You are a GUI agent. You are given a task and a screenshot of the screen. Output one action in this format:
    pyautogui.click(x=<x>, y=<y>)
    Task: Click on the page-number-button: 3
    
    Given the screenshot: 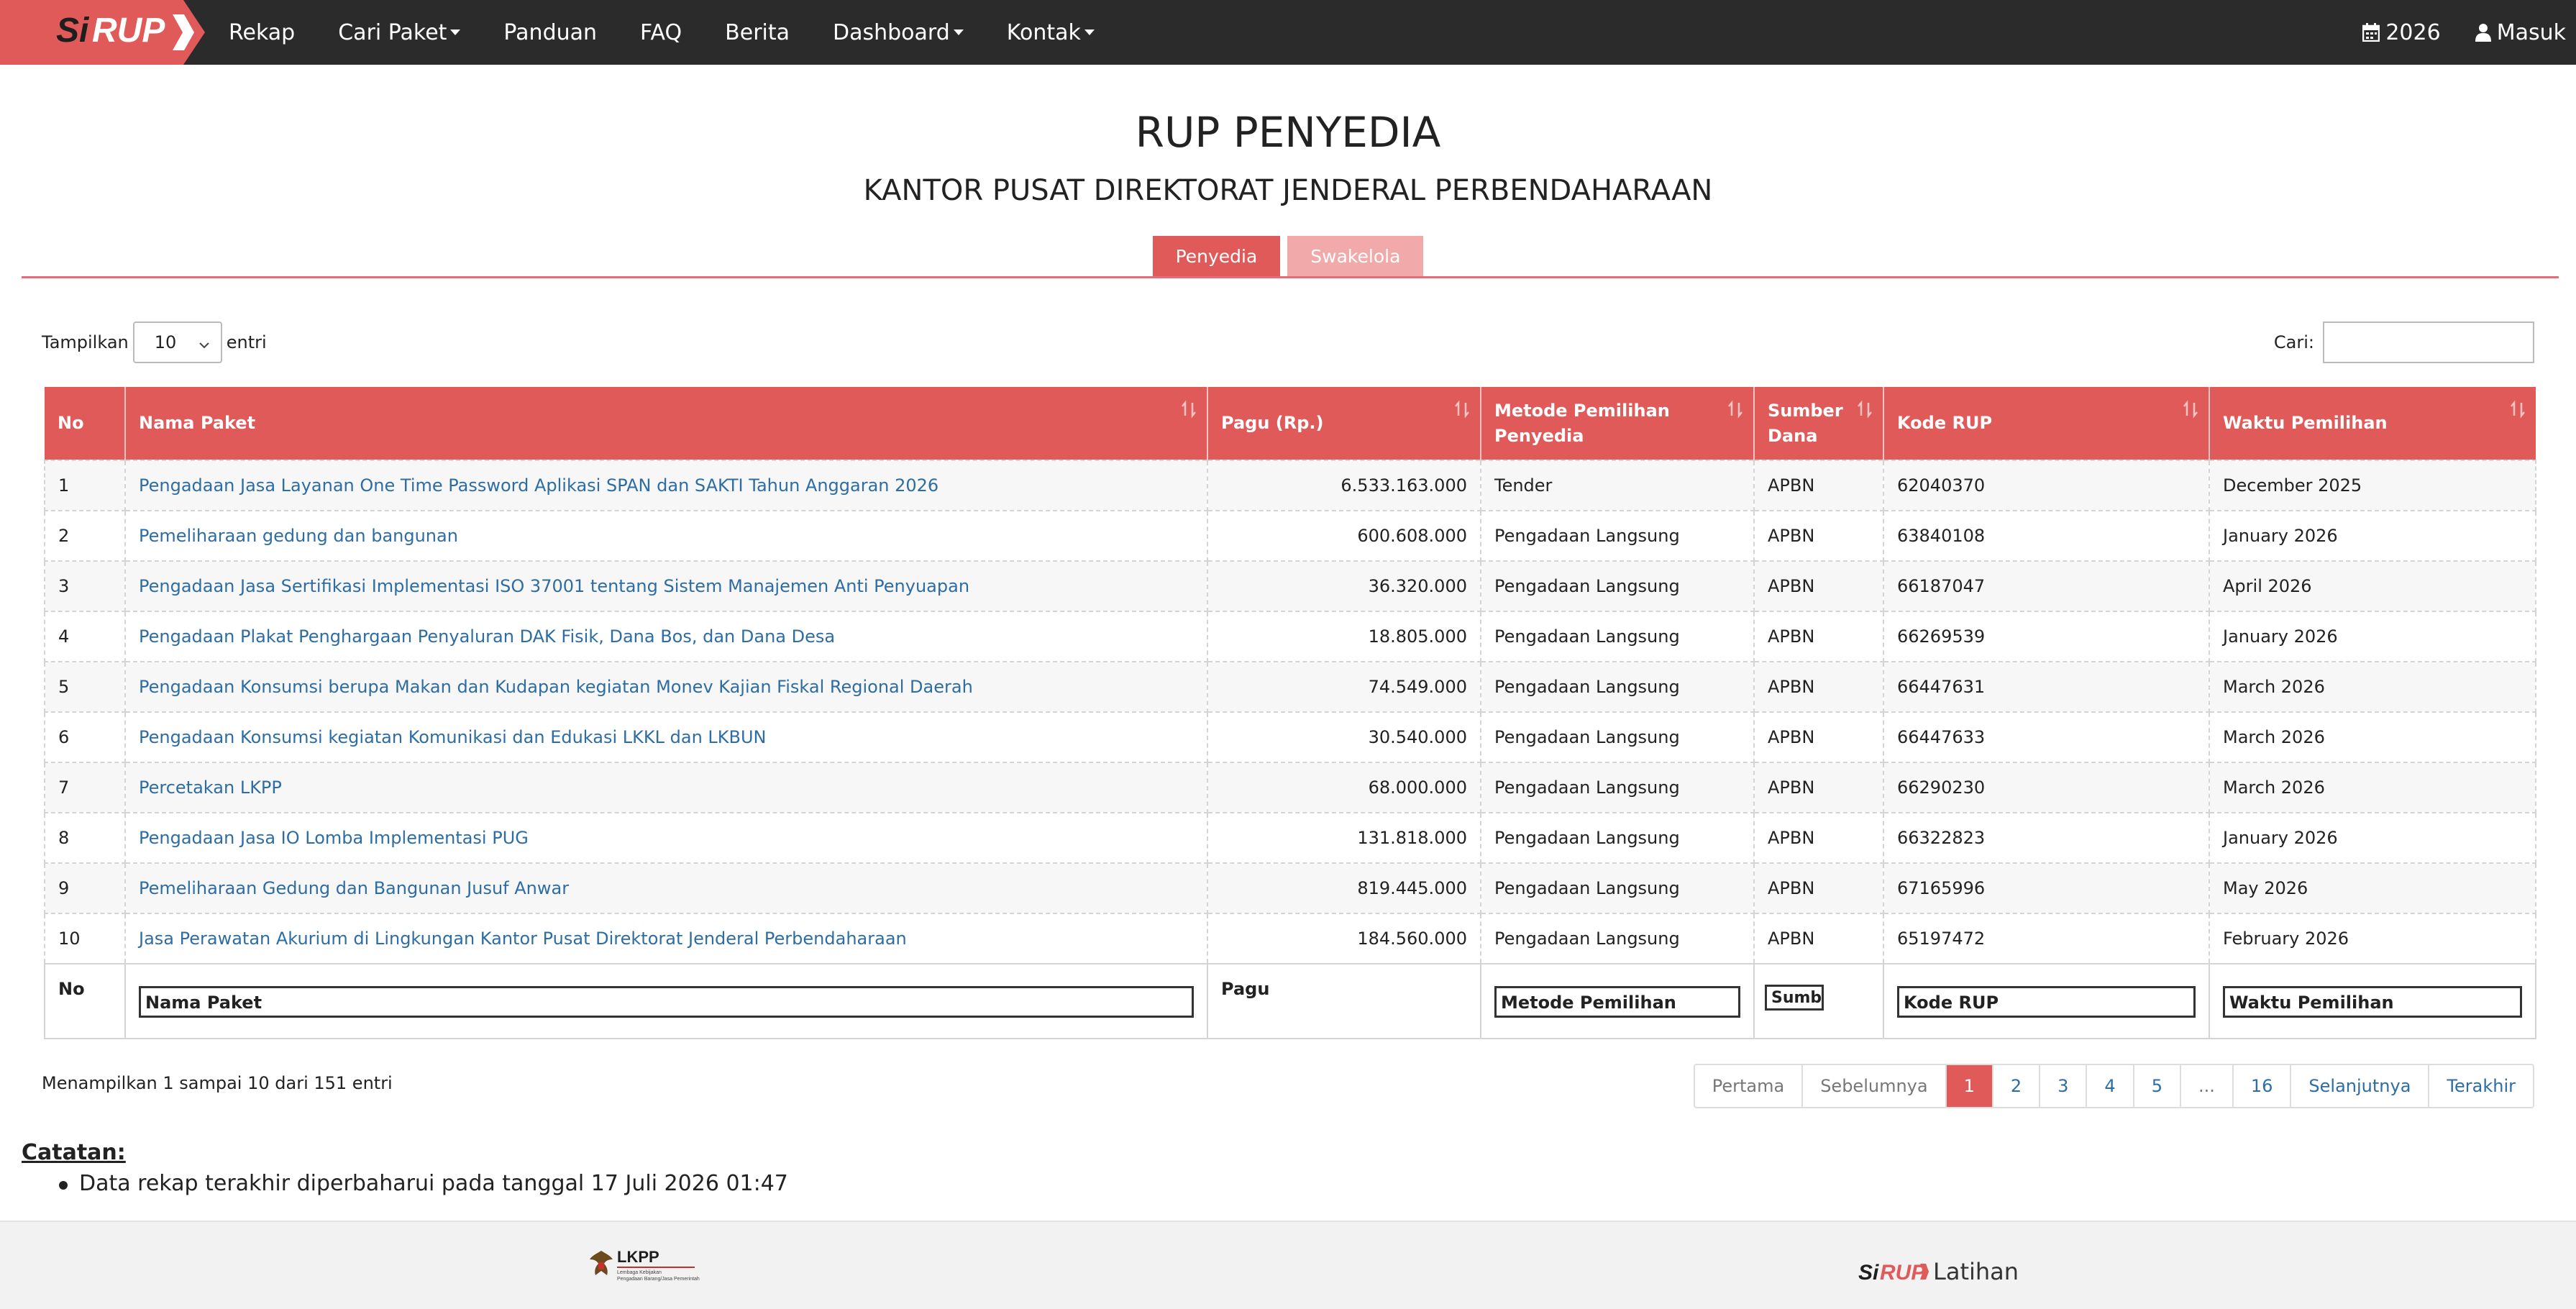 What is the action you would take?
    pyautogui.click(x=2064, y=1086)
    